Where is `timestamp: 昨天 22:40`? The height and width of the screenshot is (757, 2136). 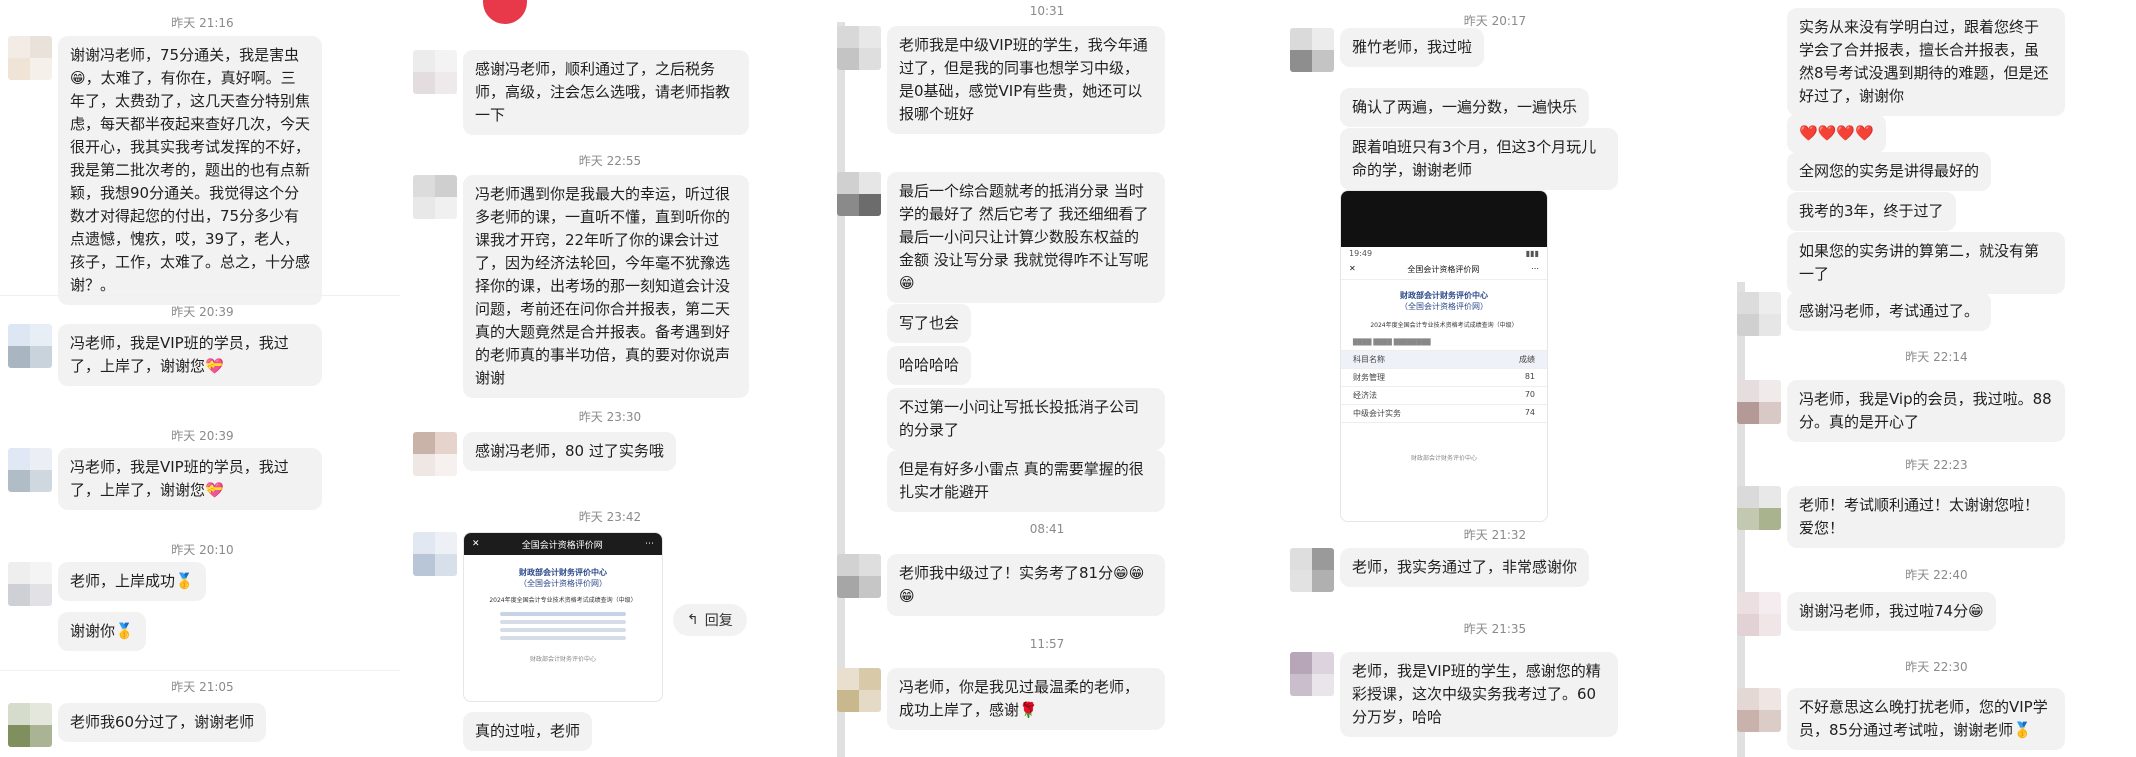 timestamp: 昨天 22:40 is located at coordinates (1936, 575).